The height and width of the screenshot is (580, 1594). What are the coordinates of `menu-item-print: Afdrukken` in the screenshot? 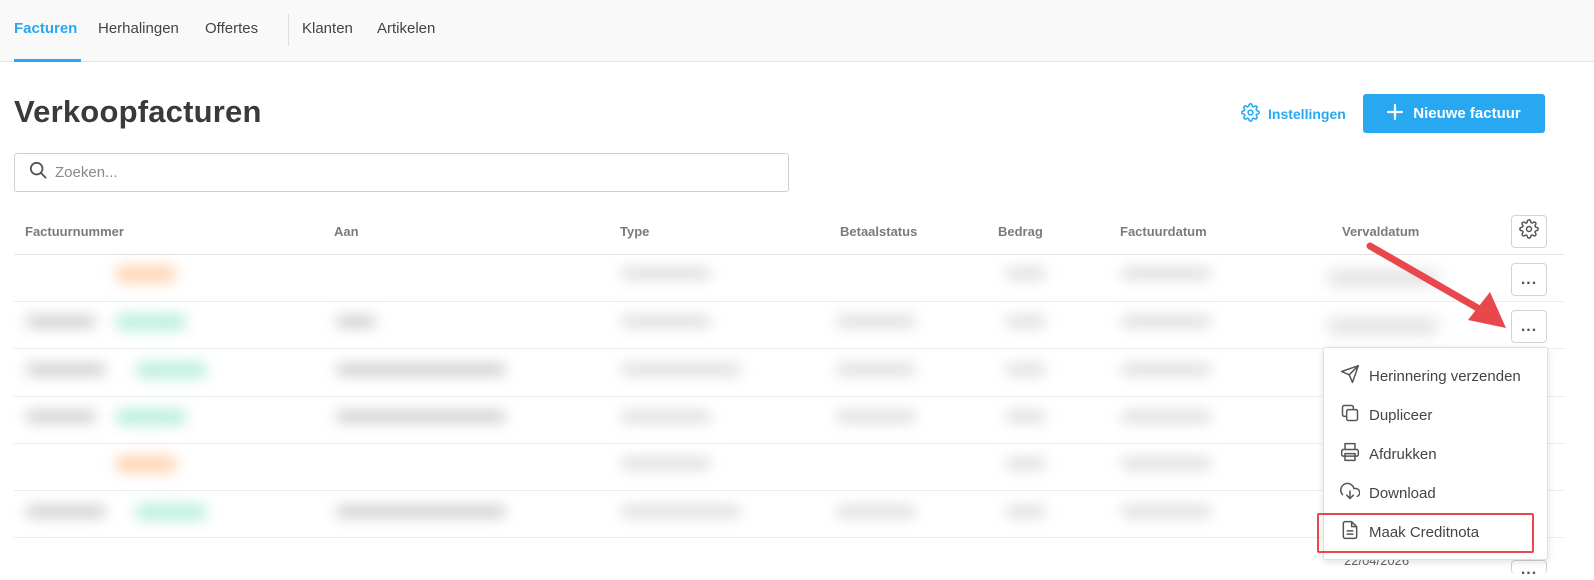 It's located at (1388, 454).